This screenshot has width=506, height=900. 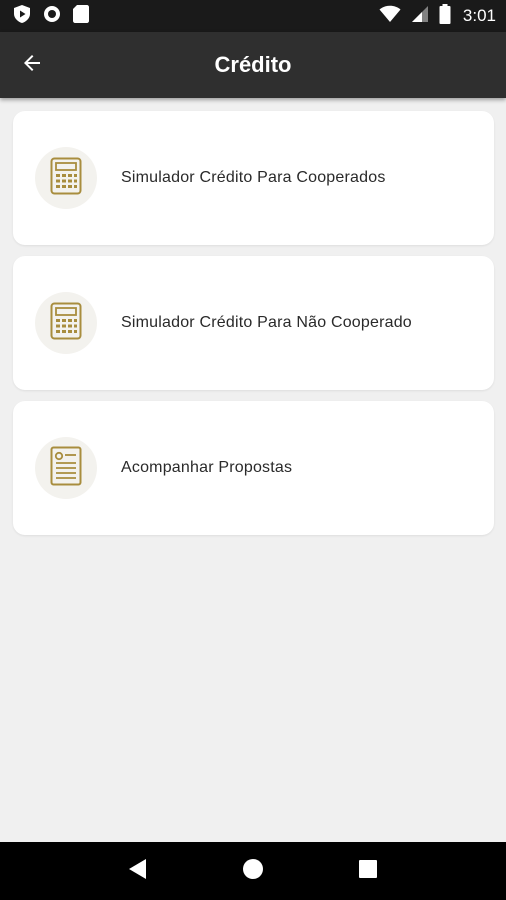 I want to click on signal-icon, so click(x=420, y=16).